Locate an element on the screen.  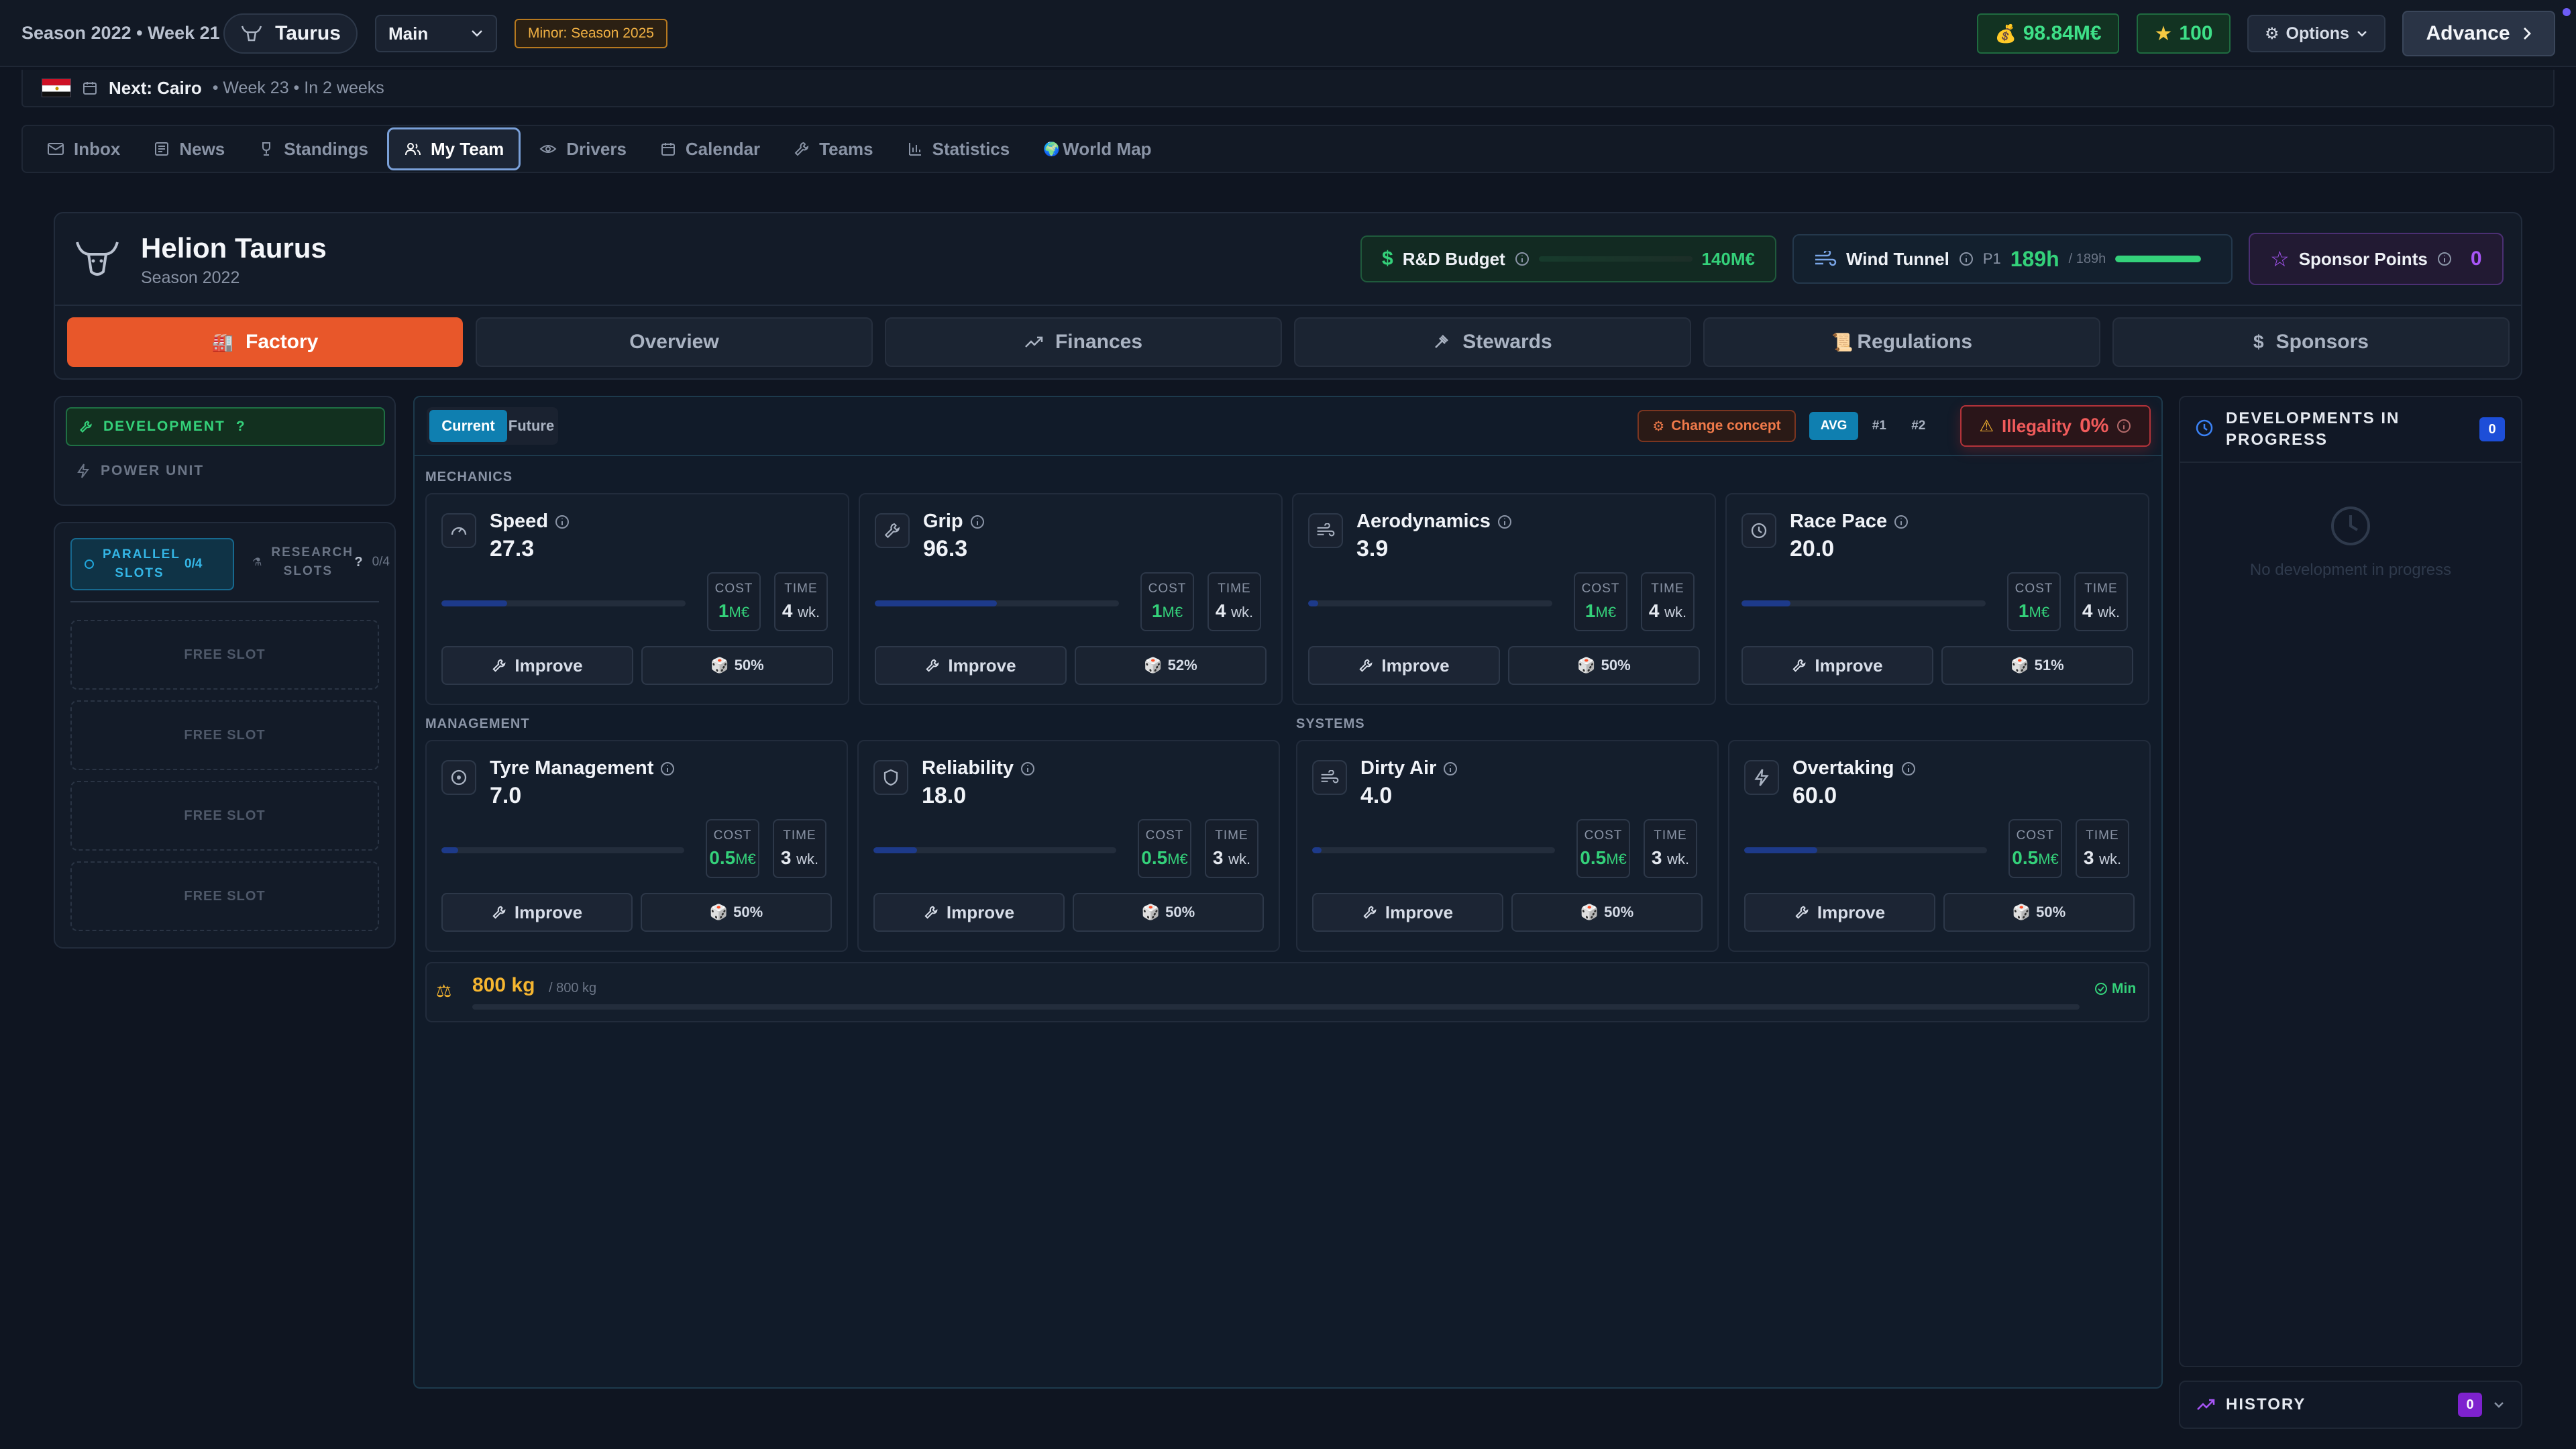
part-value: 96.3 is located at coordinates (945, 548).